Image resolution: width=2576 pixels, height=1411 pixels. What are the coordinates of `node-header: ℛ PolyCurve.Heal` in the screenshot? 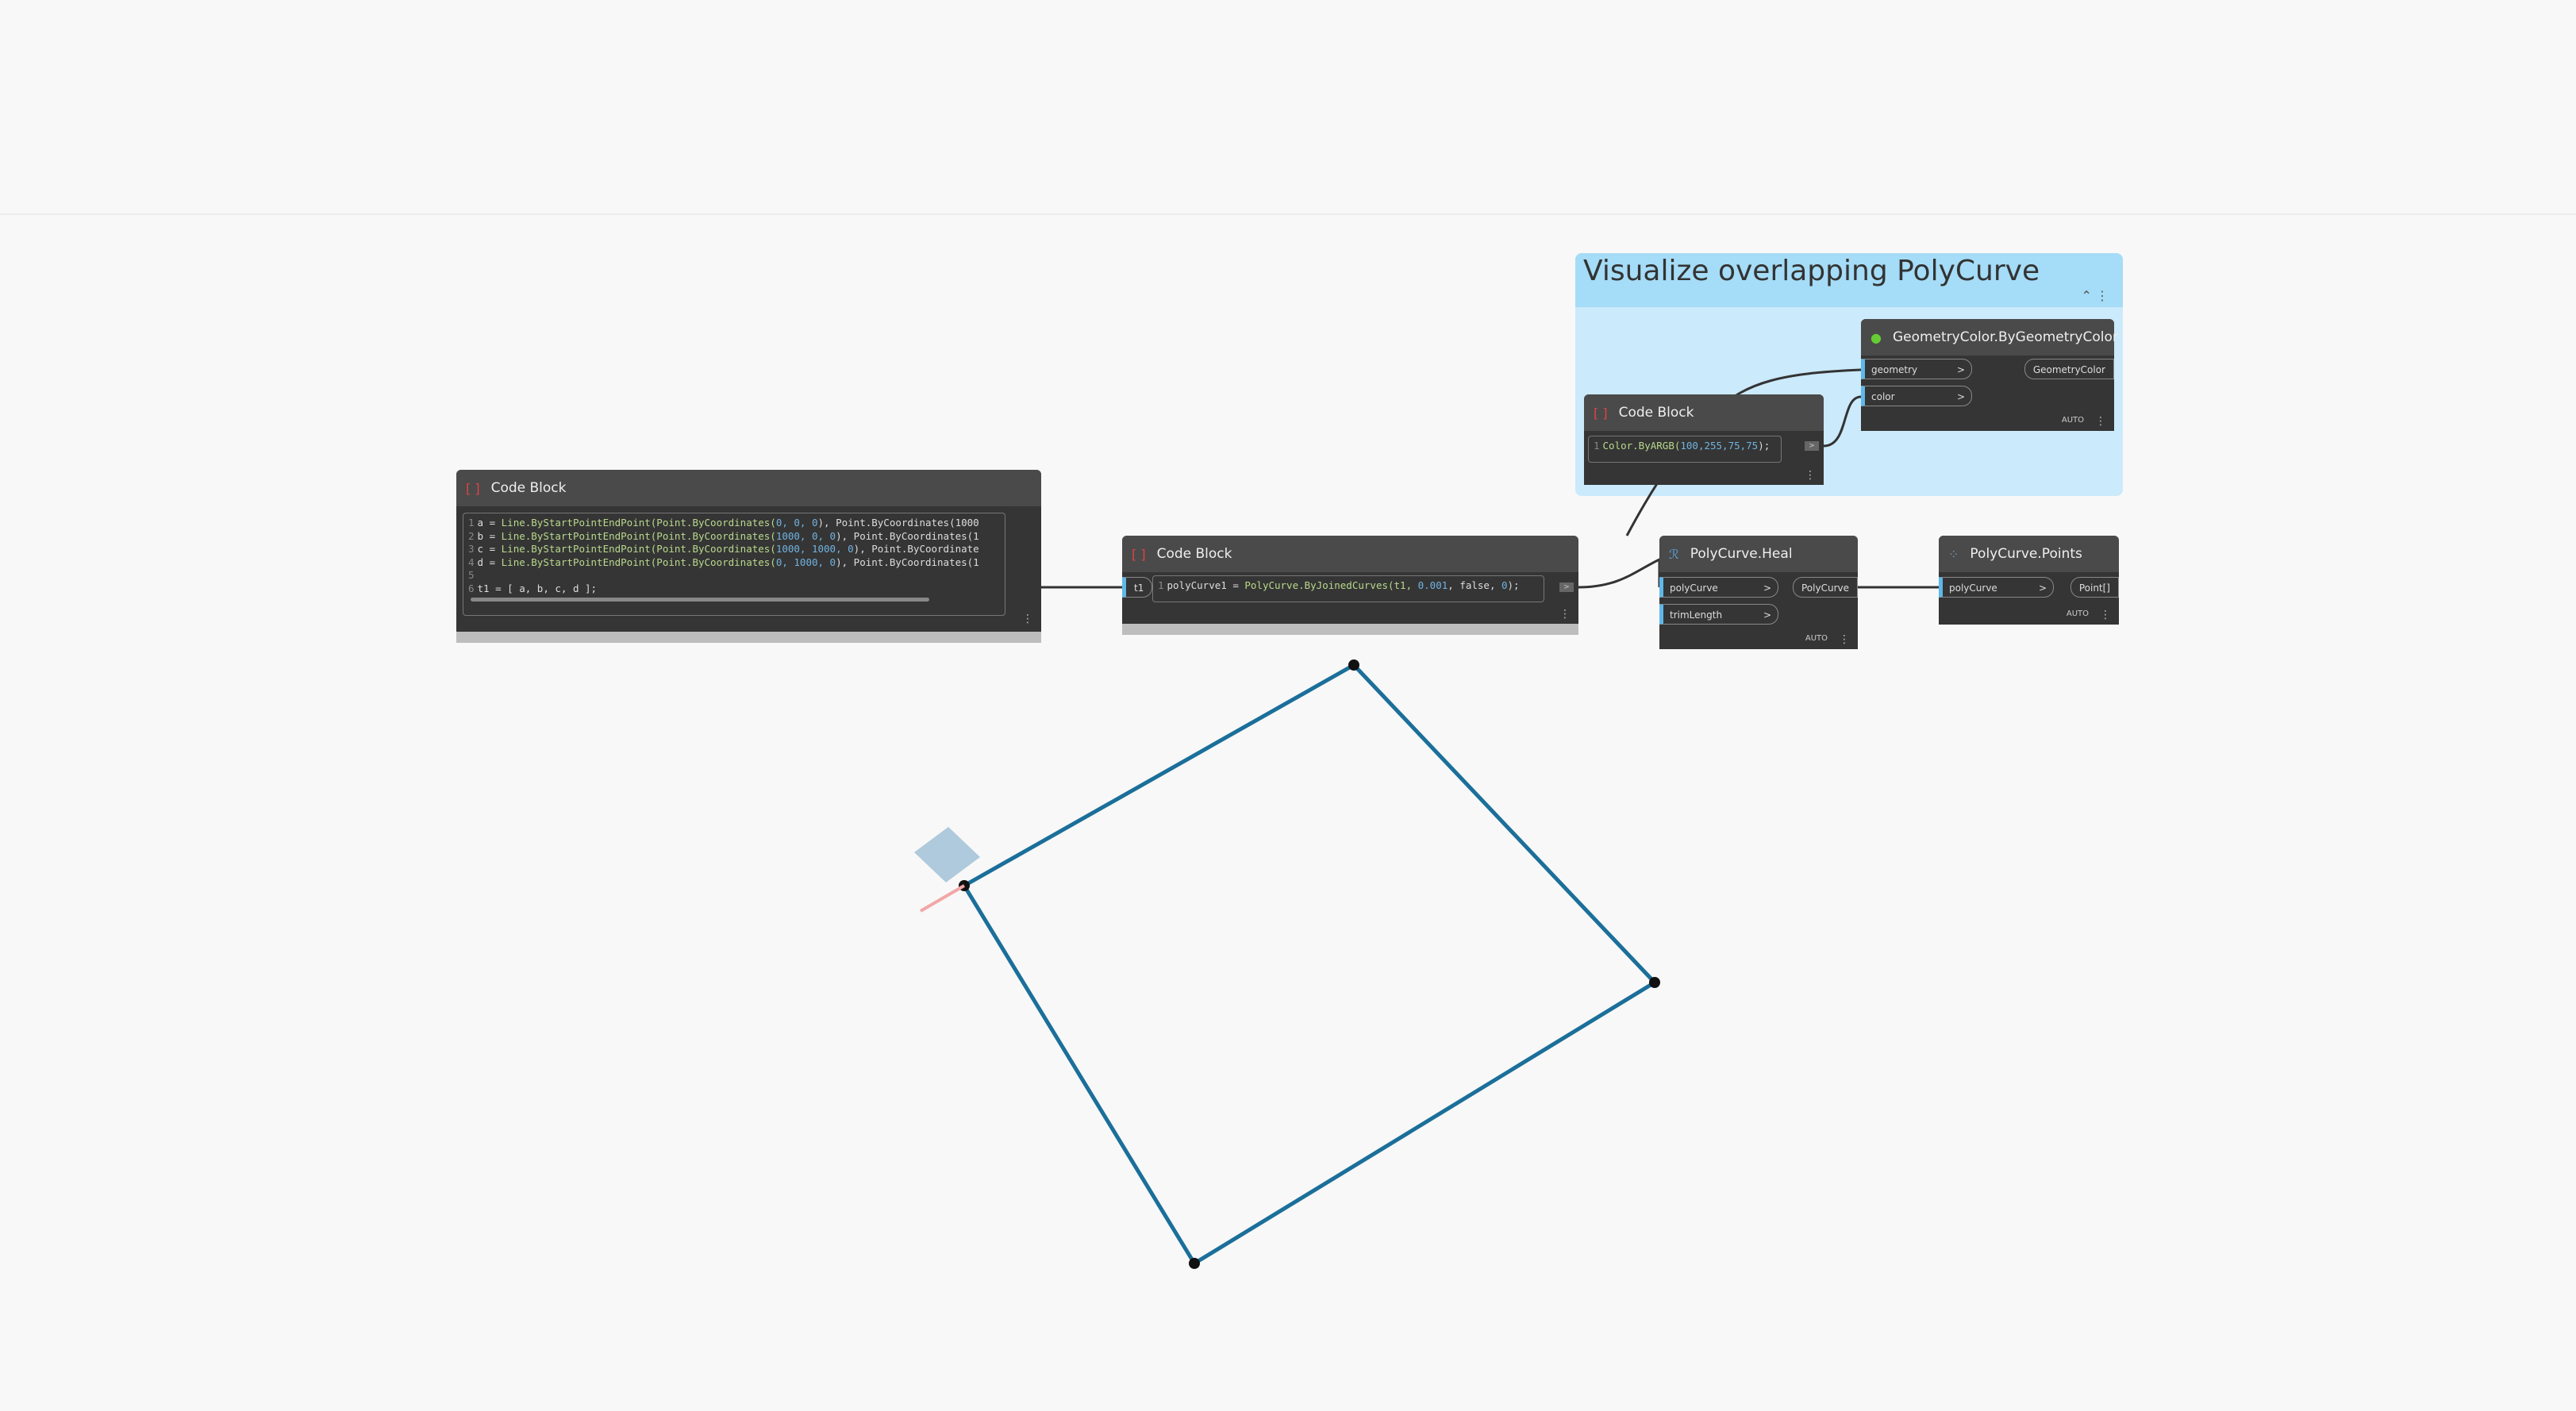 It's located at (1758, 554).